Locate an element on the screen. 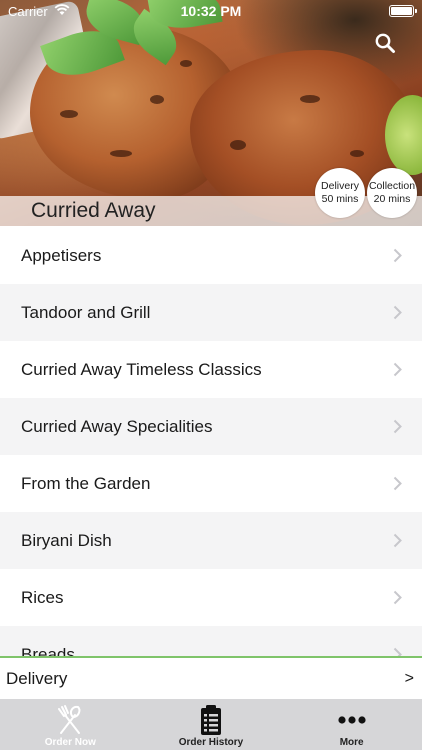 This screenshot has width=422, height=750. category-row-biryani-dish: Biryani Dish is located at coordinates (211, 540).